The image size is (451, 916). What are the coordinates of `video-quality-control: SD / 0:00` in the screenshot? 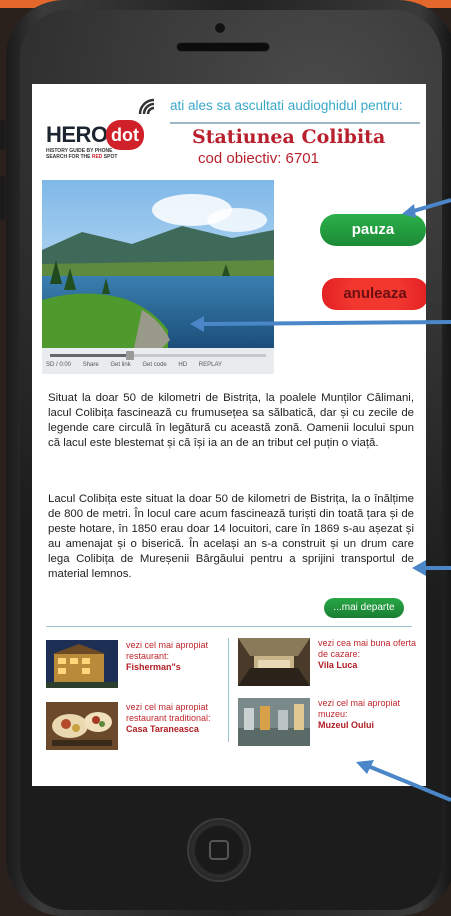 It's located at (58, 365).